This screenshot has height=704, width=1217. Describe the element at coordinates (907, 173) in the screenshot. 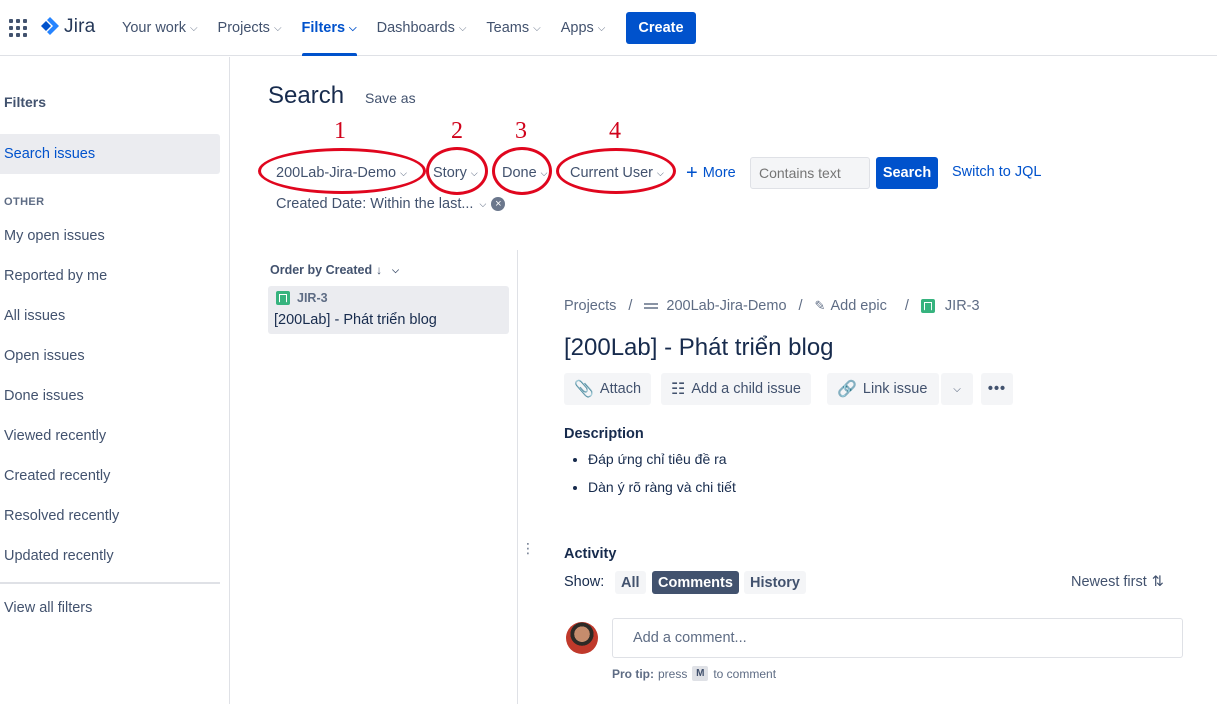

I see `search-button: Search` at that location.